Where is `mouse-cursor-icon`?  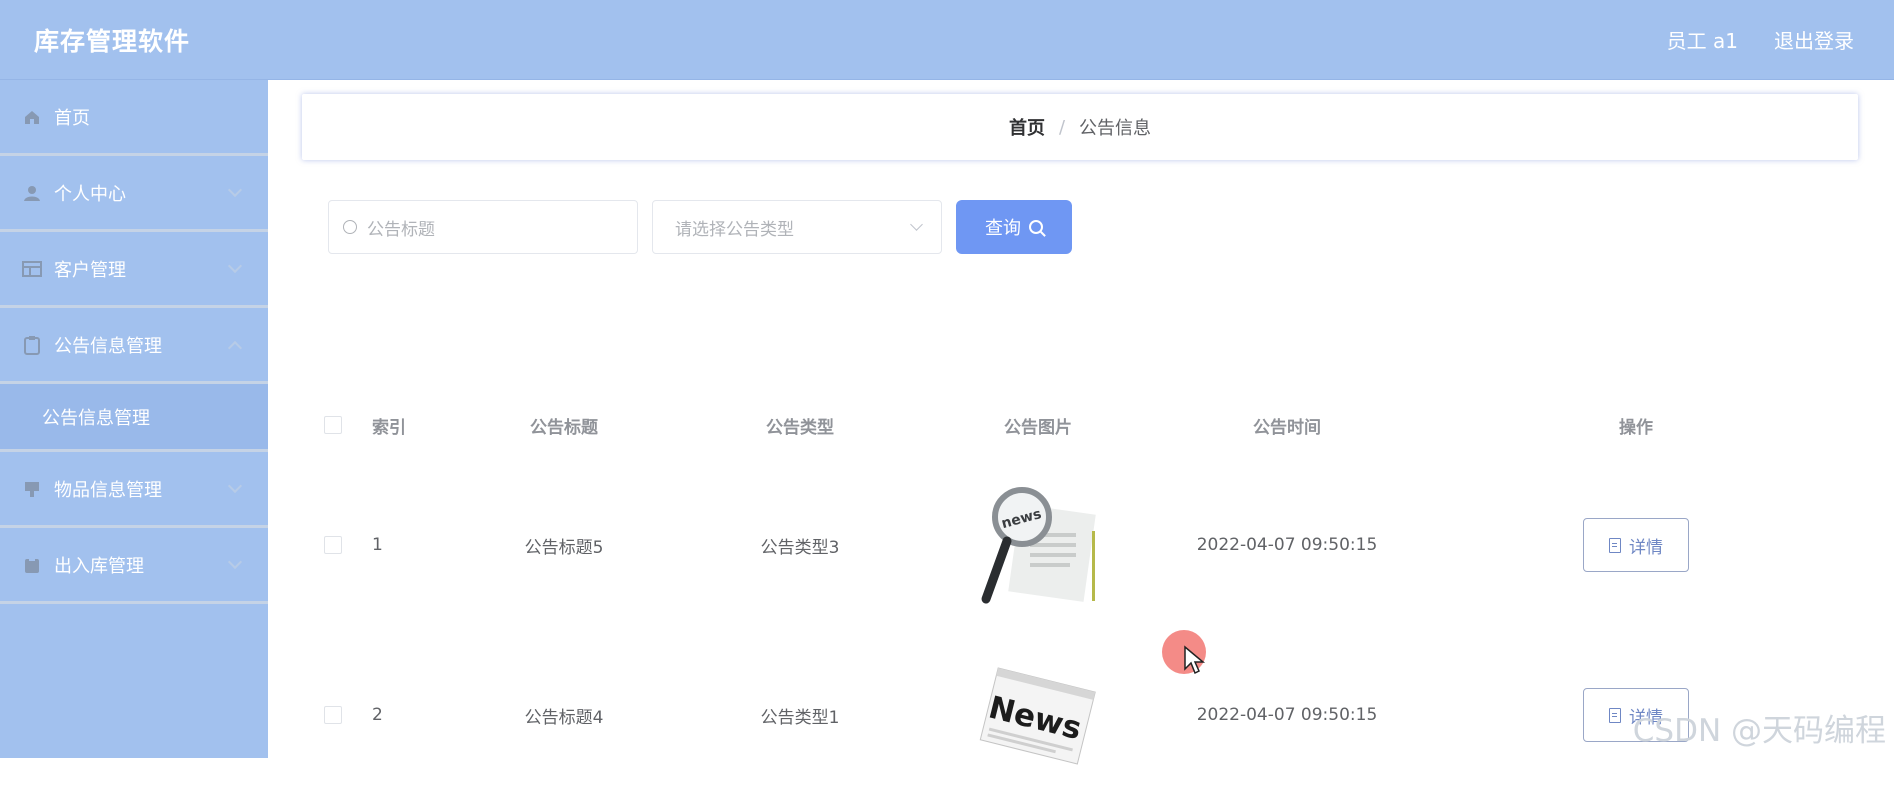 mouse-cursor-icon is located at coordinates (1195, 660).